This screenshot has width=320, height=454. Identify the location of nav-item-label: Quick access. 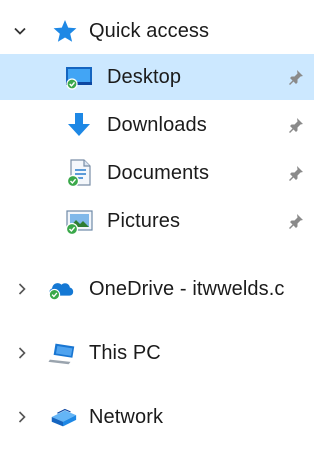
(149, 31).